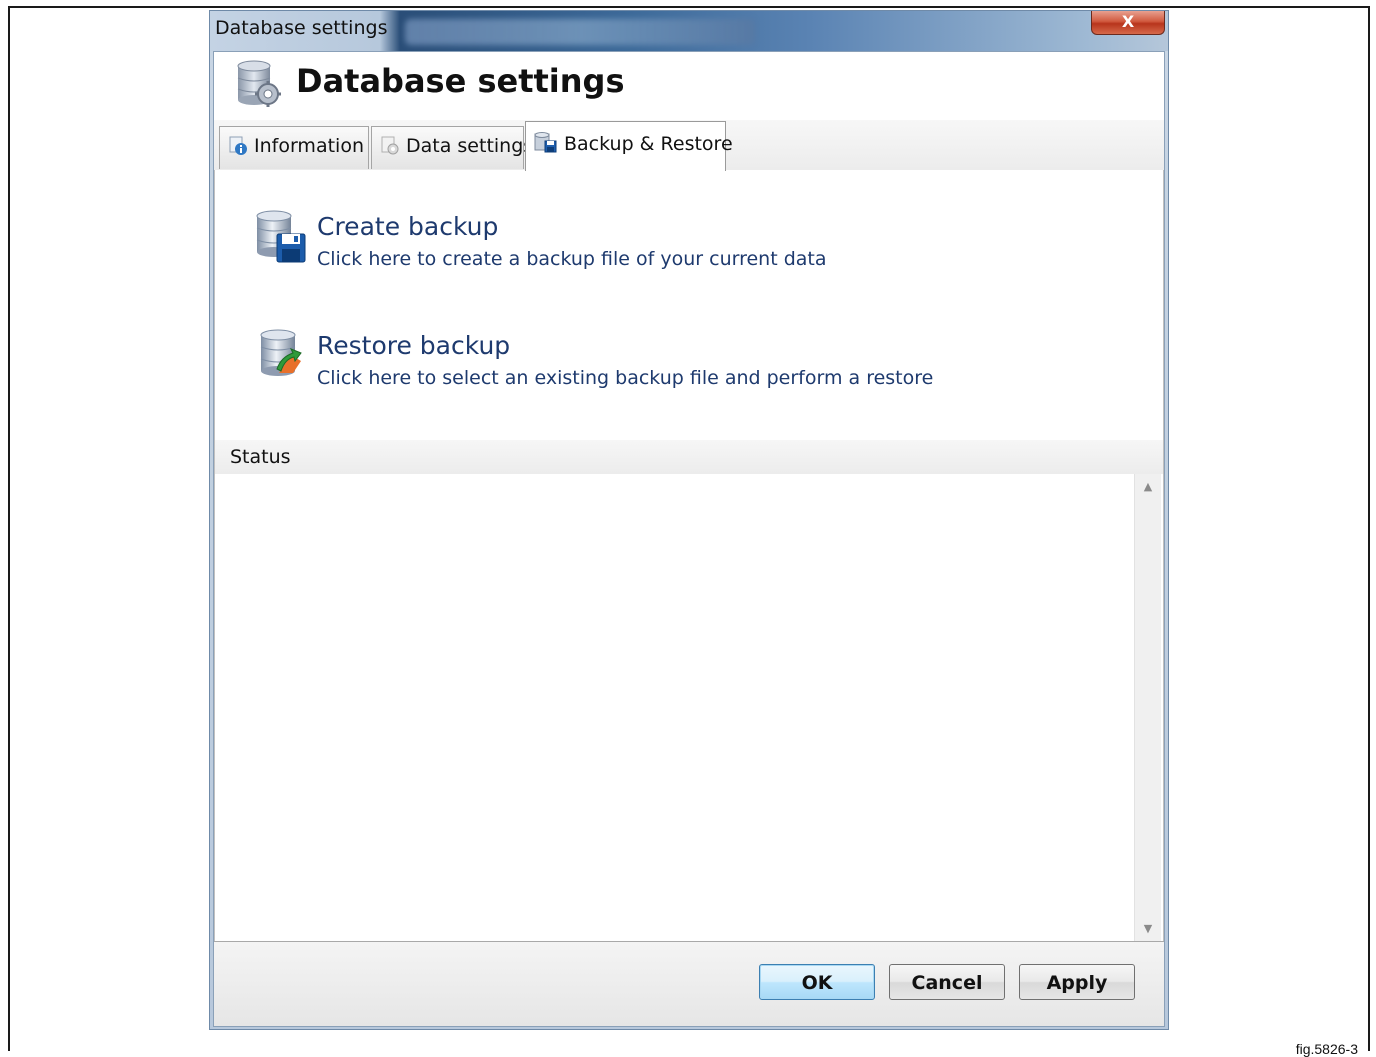 This screenshot has width=1376, height=1057. I want to click on cancel-button: Cancel, so click(947, 982).